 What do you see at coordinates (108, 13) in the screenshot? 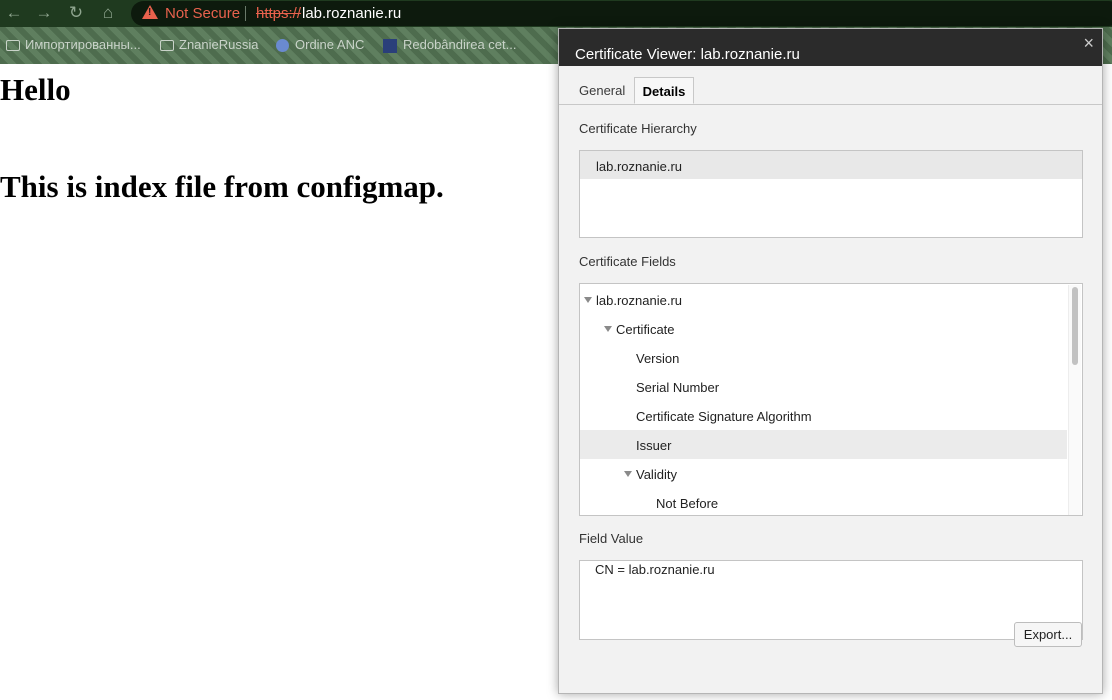
I see `home-icon: ⌂` at bounding box center [108, 13].